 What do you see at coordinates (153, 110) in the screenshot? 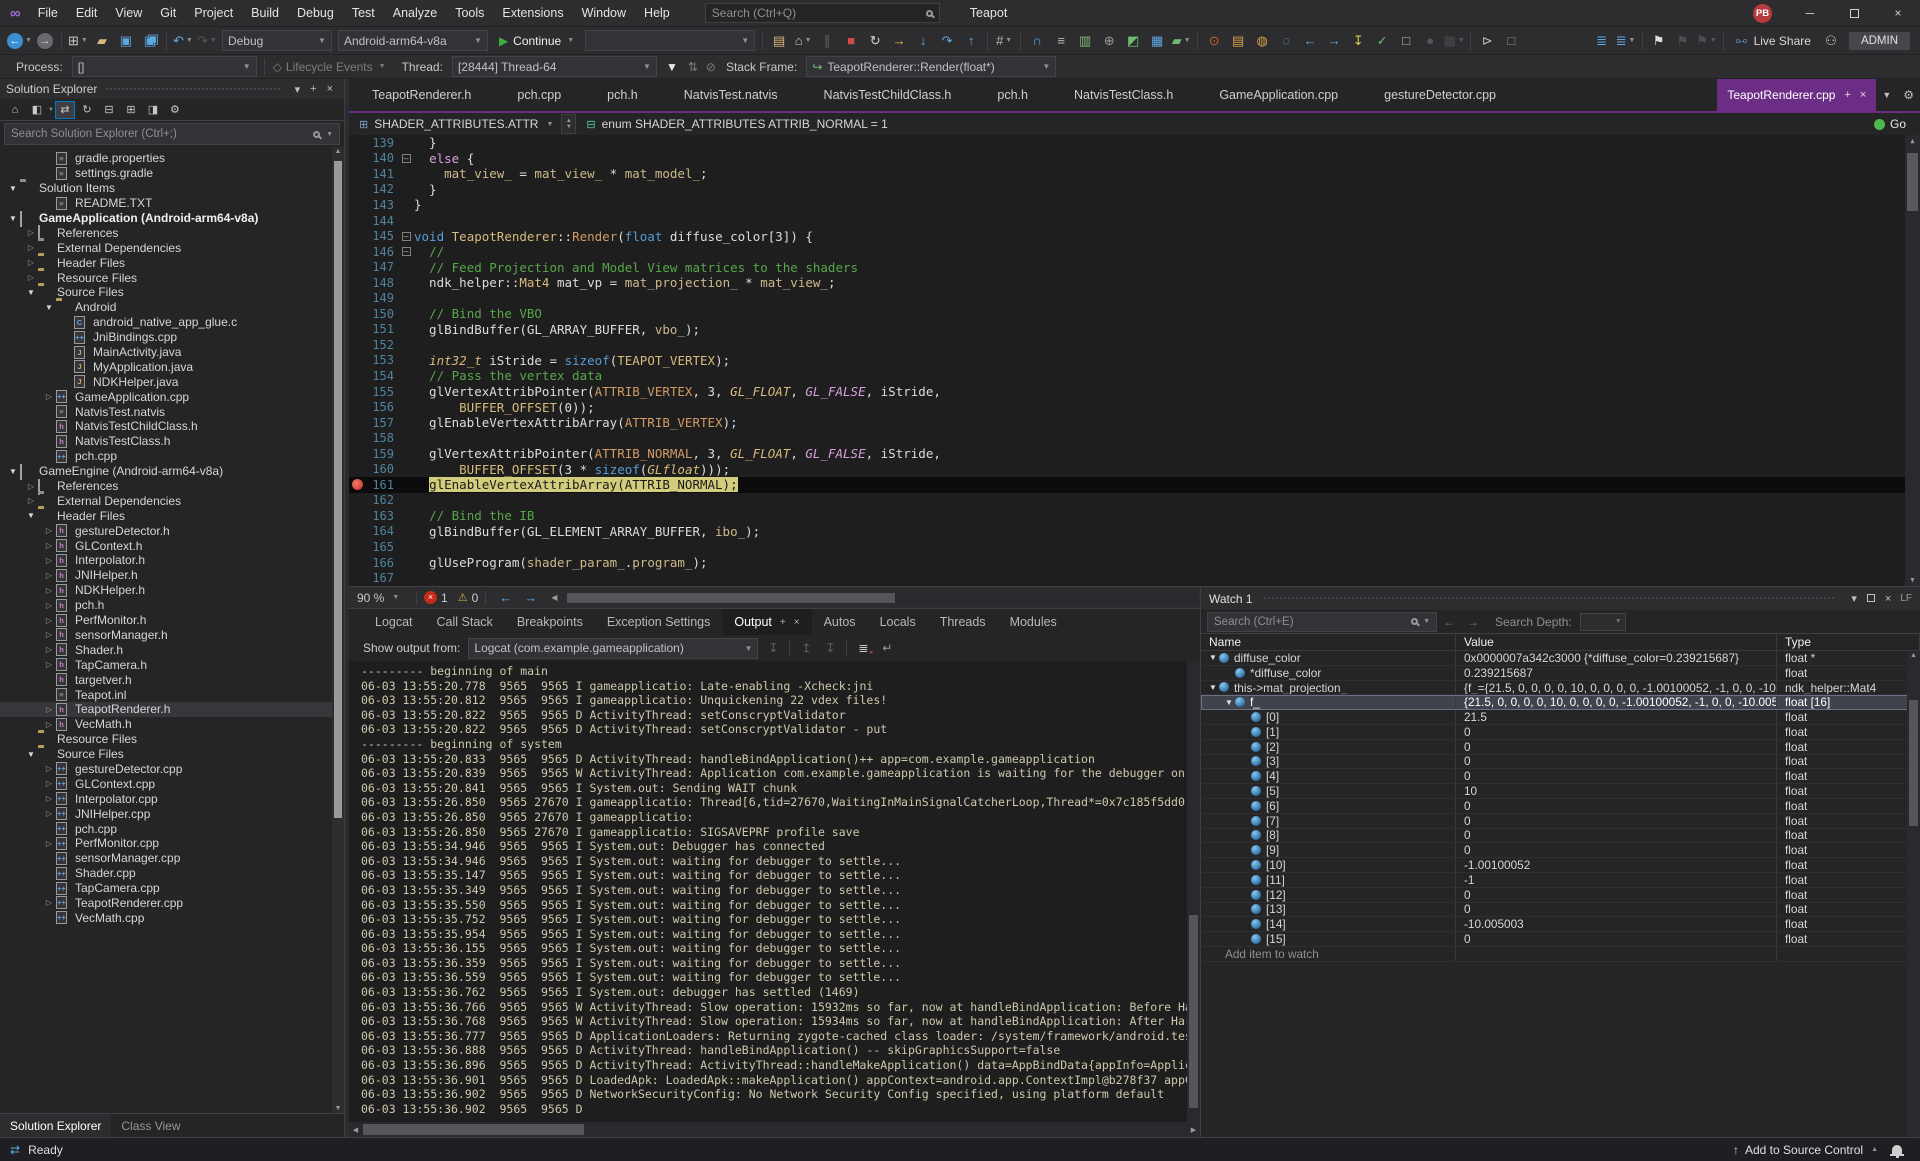
I see `view-code-icon: ◨` at bounding box center [153, 110].